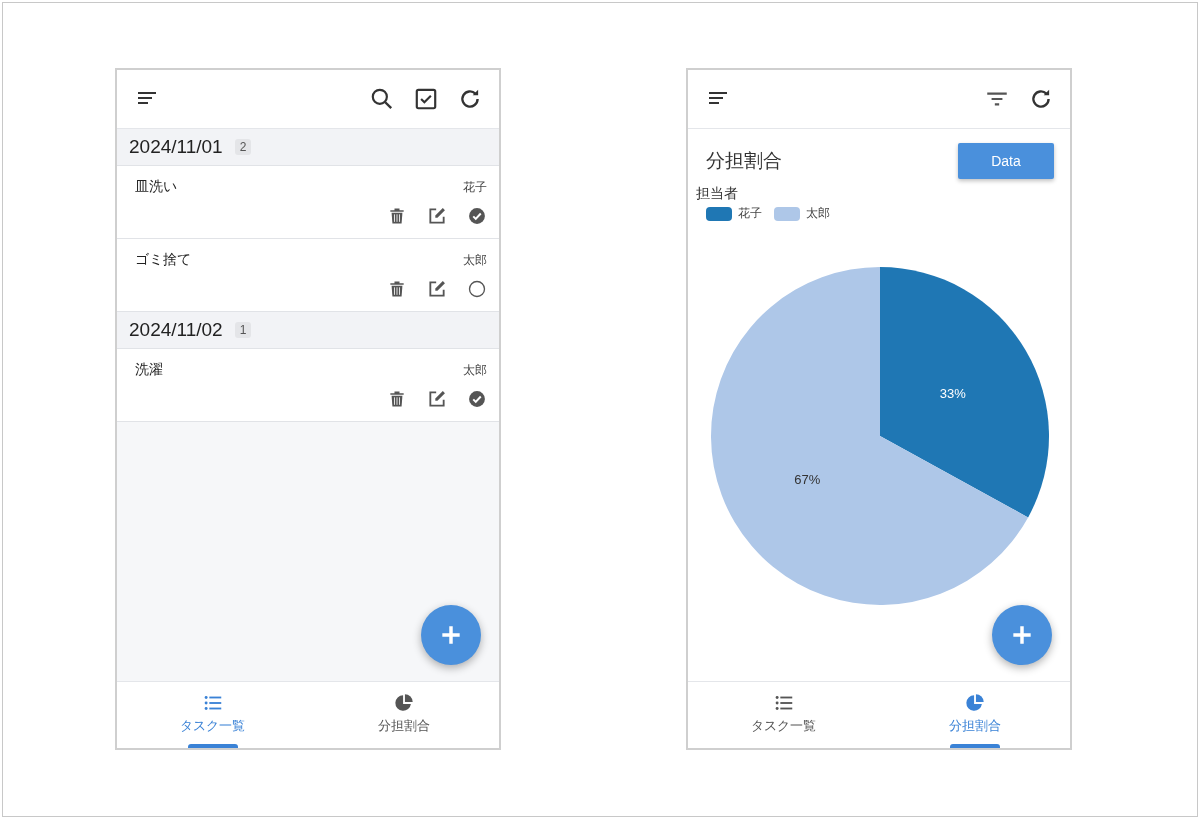 The width and height of the screenshot is (1200, 819). I want to click on task-row: 皿洗い 花子, so click(308, 202).